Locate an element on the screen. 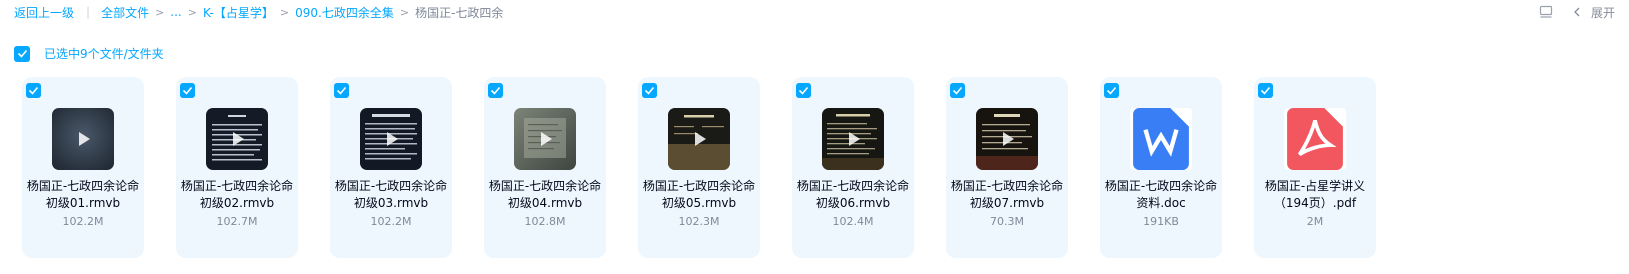 Image resolution: width=1629 pixels, height=274 pixels. file-card: 杨国正-七政四余论命初级02.rmvb 102.7M is located at coordinates (237, 167).